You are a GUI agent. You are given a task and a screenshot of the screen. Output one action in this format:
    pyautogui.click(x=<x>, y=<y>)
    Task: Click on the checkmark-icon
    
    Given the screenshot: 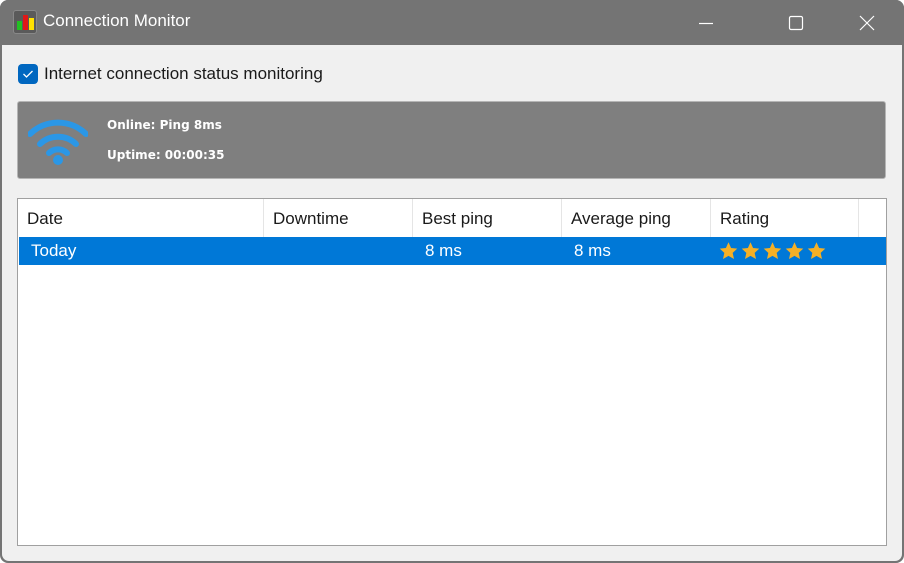 What is the action you would take?
    pyautogui.click(x=28, y=74)
    